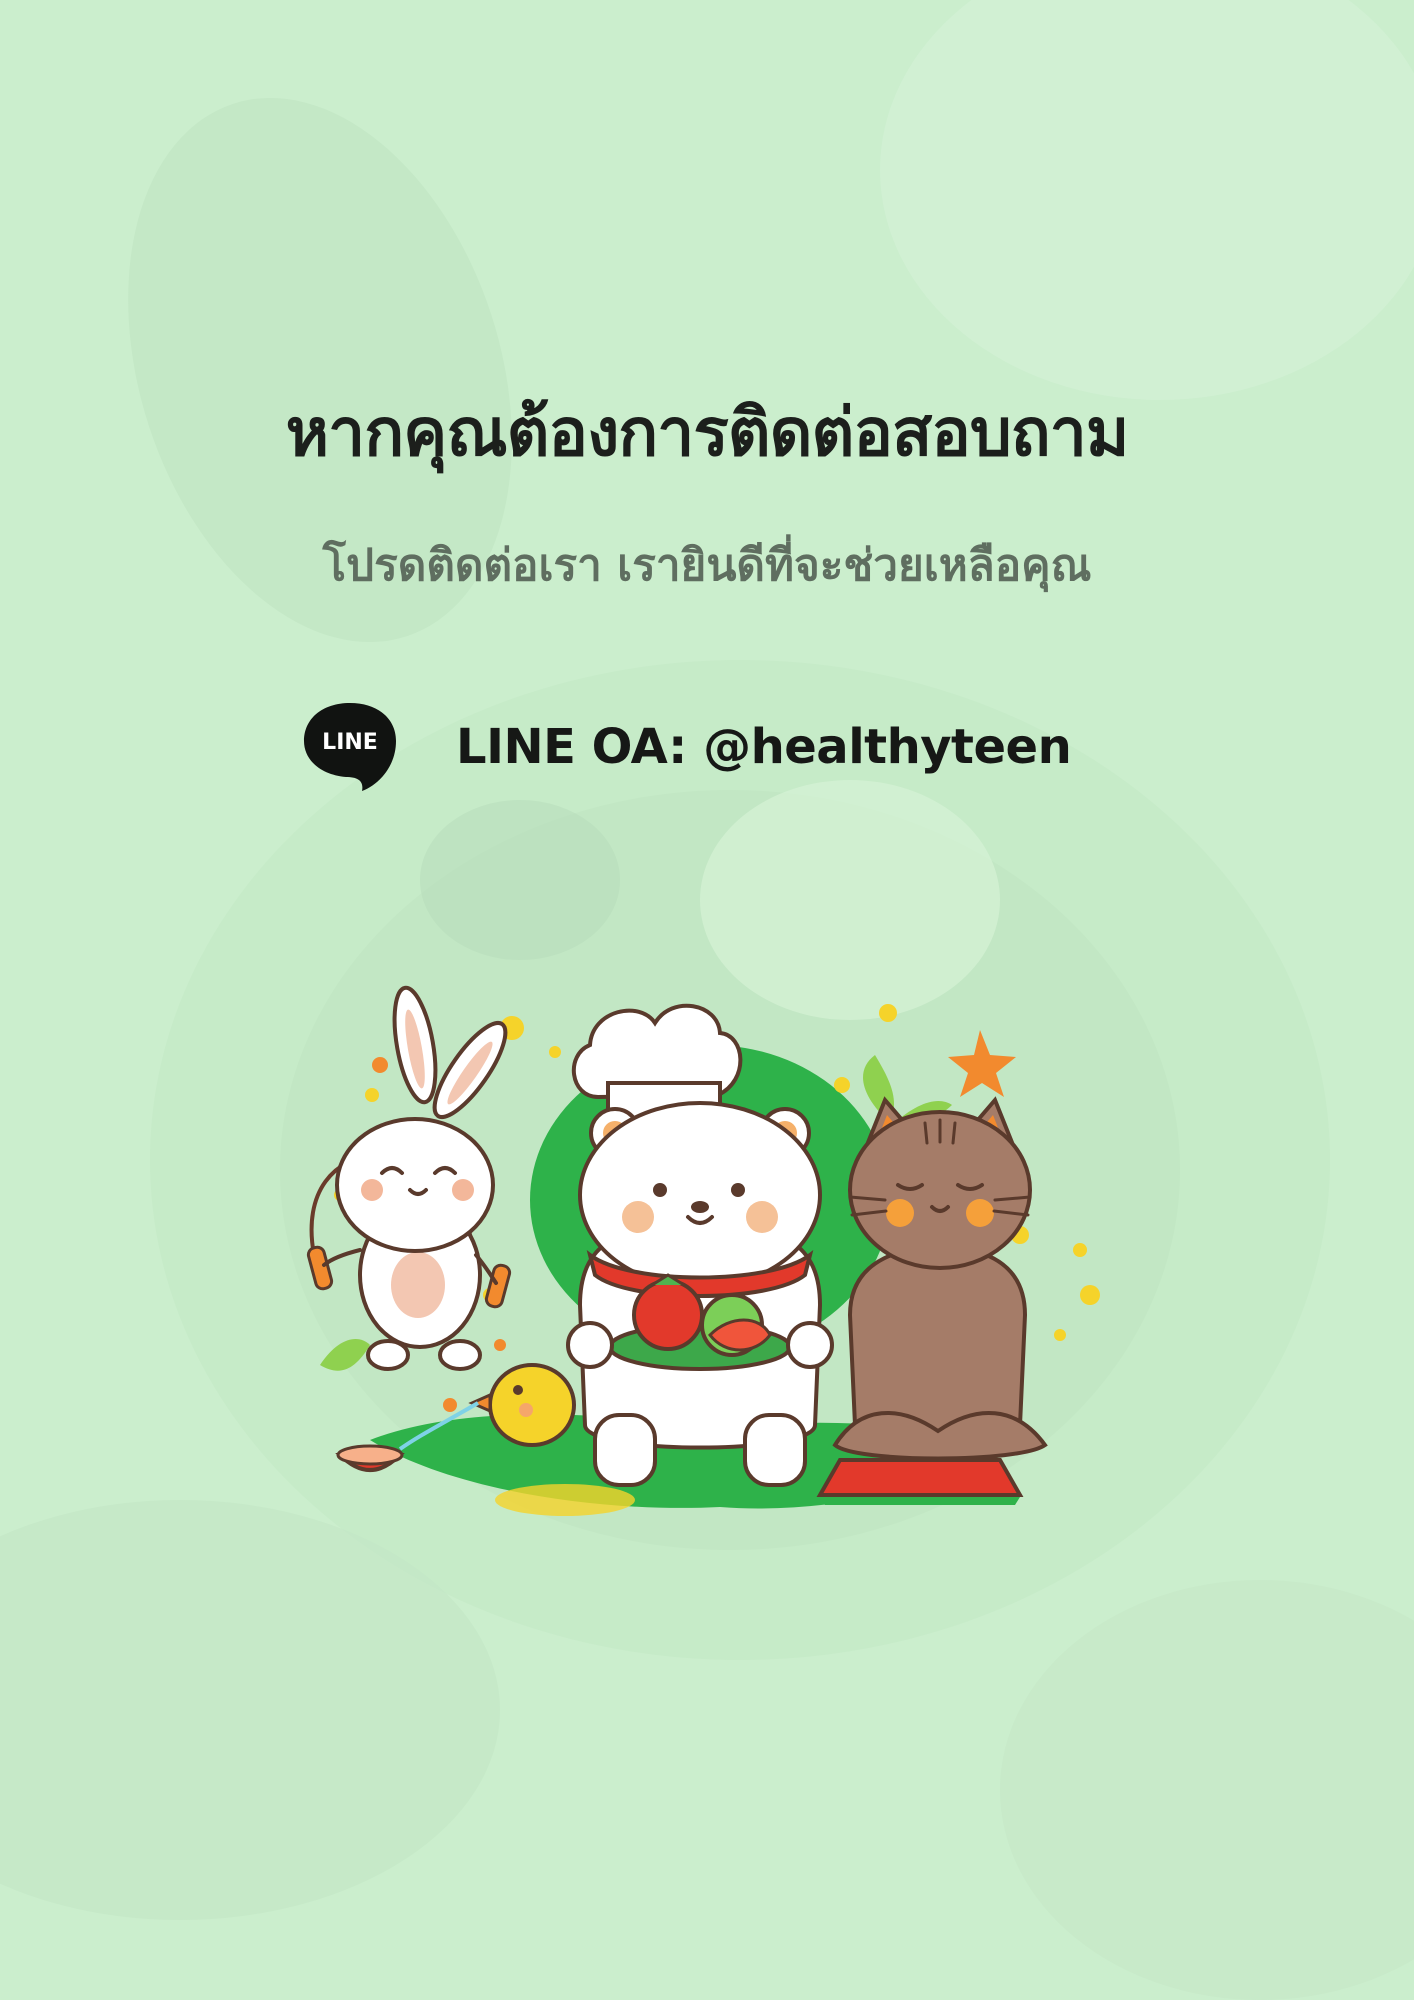 This screenshot has height=2000, width=1414. What do you see at coordinates (409, 1178) in the screenshot?
I see `rabbit-character` at bounding box center [409, 1178].